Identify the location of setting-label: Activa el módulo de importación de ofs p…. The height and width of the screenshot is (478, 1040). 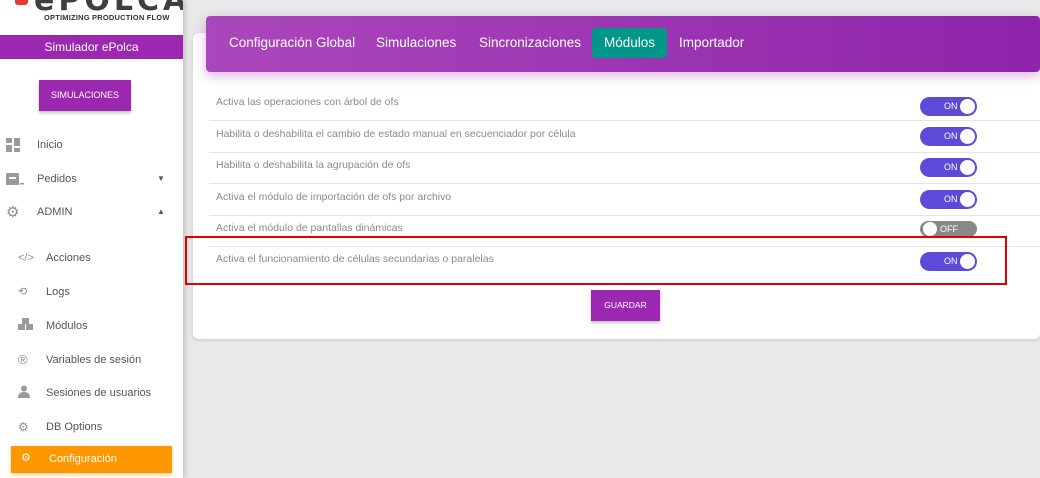
(334, 197).